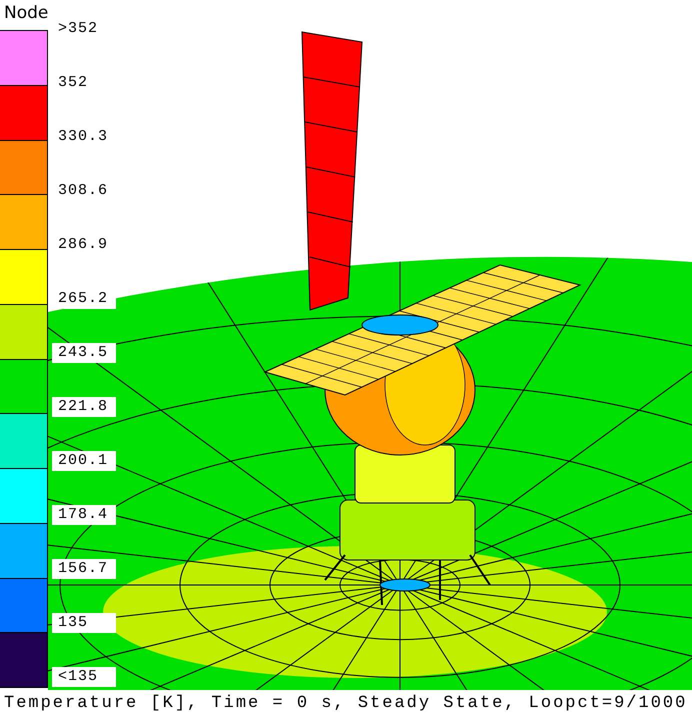  I want to click on scale-label: 135, so click(84, 623).